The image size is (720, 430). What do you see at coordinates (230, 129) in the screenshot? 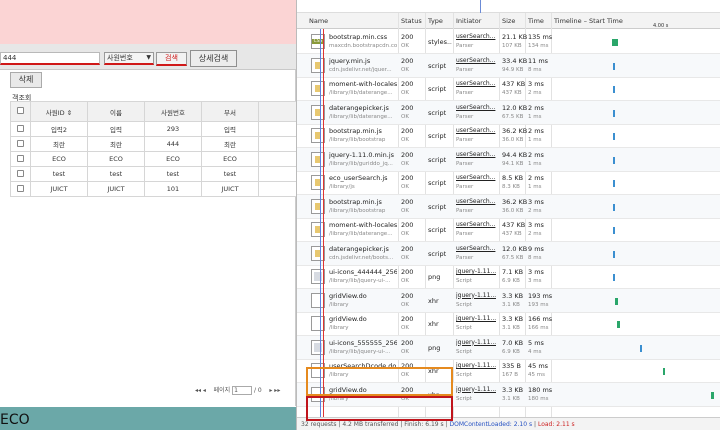
I see `table-cell: 입력` at bounding box center [230, 129].